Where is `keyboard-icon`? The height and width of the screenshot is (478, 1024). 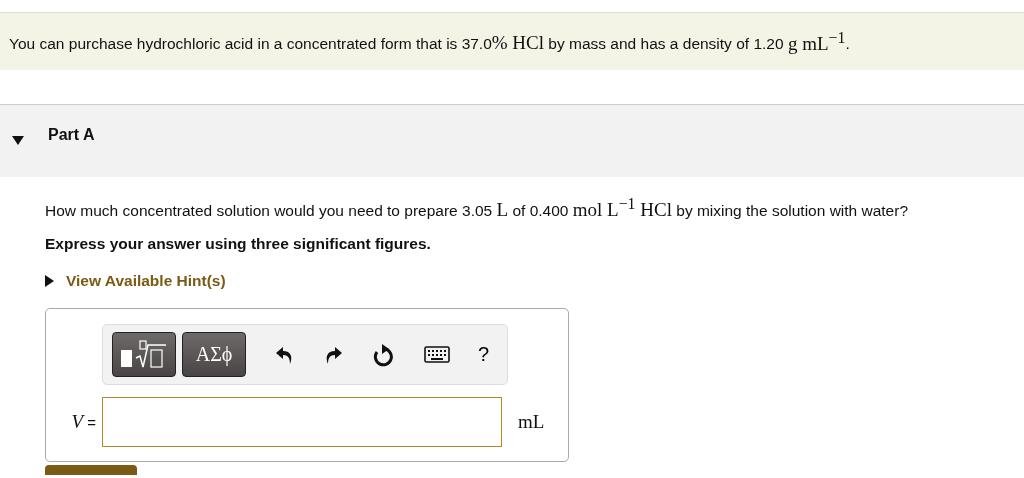 keyboard-icon is located at coordinates (437, 355).